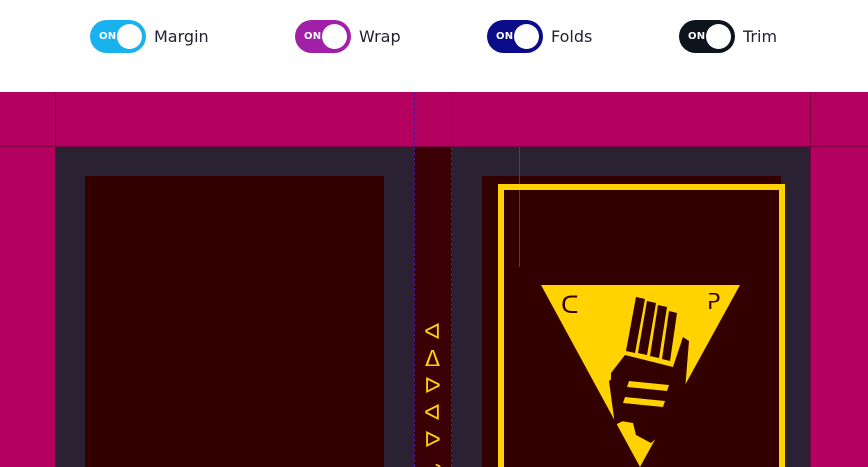 This screenshot has width=868, height=467. I want to click on margin-switch: ON, so click(118, 36).